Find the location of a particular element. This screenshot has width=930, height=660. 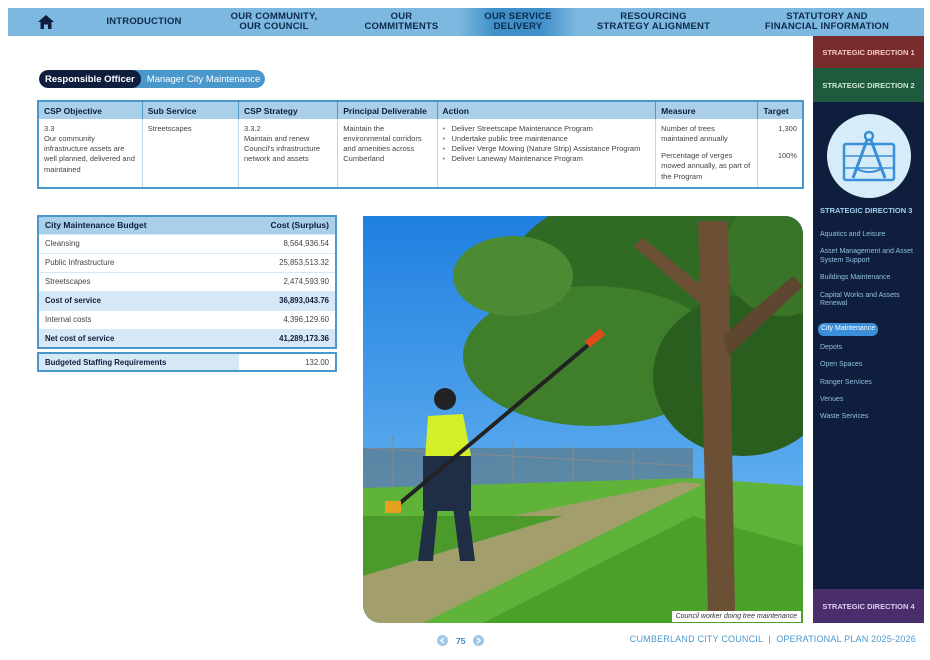

budget-row-label: Public Infrastructure is located at coordinates (130, 262).